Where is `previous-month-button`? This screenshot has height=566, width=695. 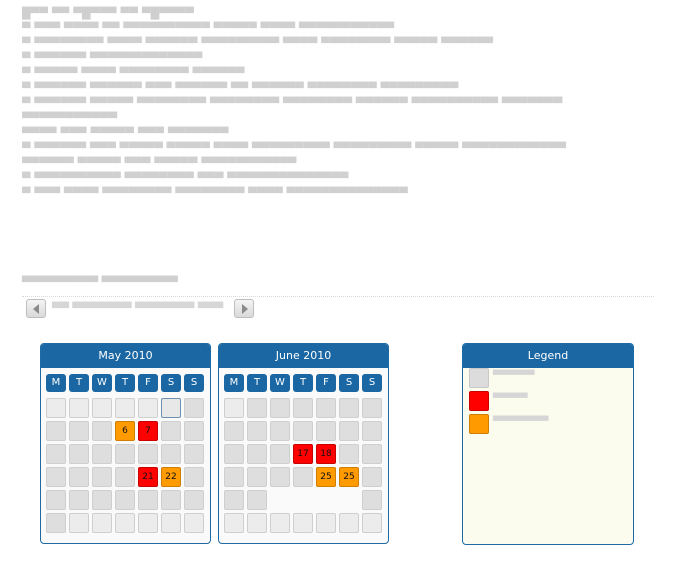
previous-month-button is located at coordinates (36, 308).